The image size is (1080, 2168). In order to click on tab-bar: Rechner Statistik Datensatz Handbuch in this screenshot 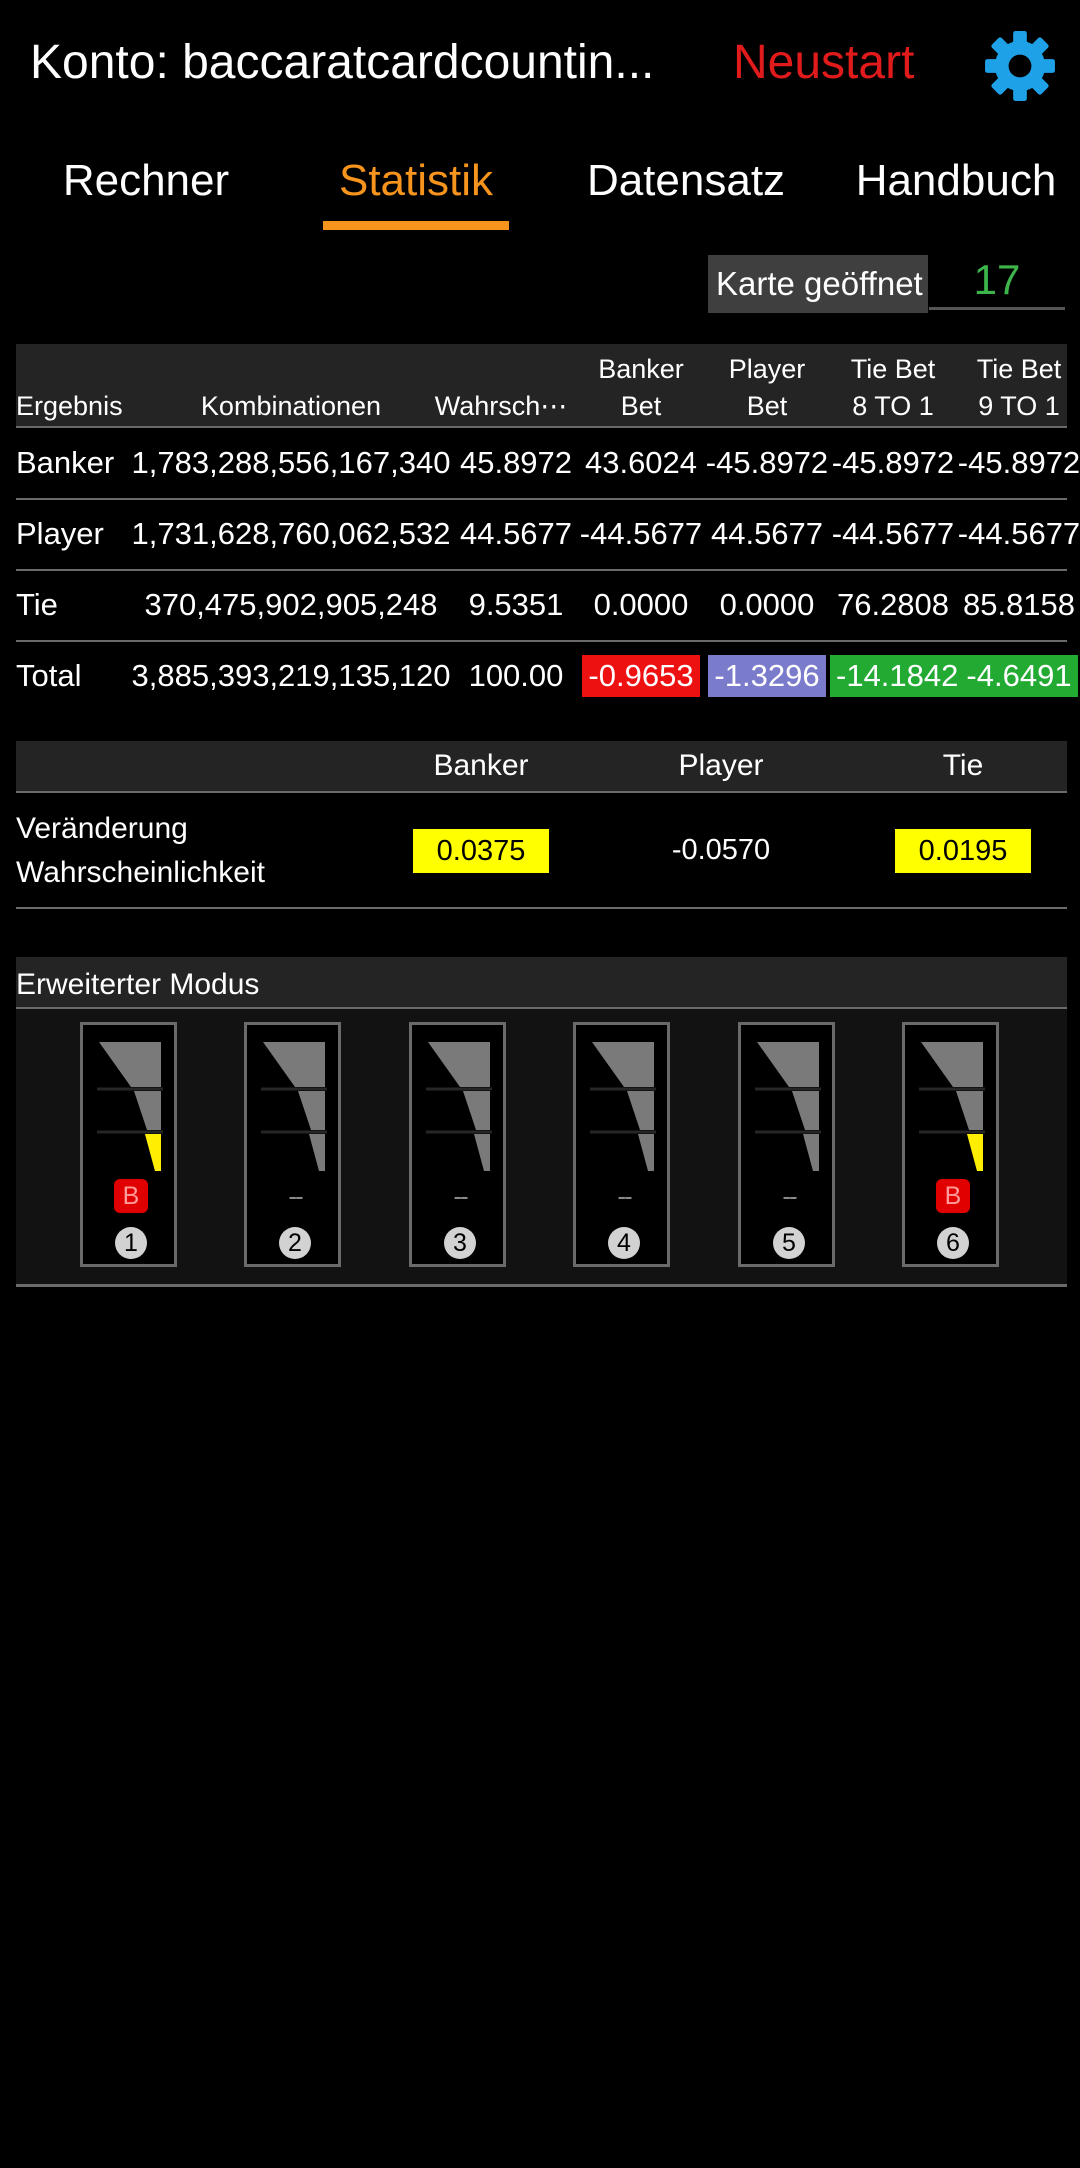, I will do `click(540, 185)`.